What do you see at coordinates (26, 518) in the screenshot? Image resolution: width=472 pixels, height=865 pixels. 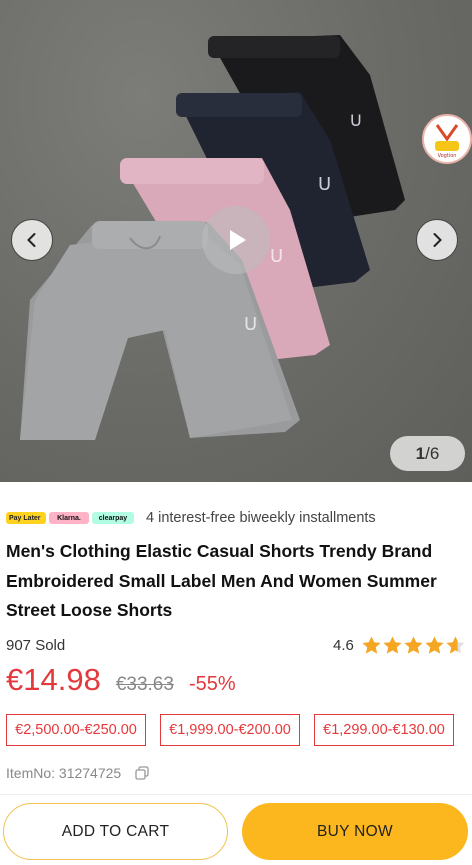 I see `paylater-logo: Pay Later` at bounding box center [26, 518].